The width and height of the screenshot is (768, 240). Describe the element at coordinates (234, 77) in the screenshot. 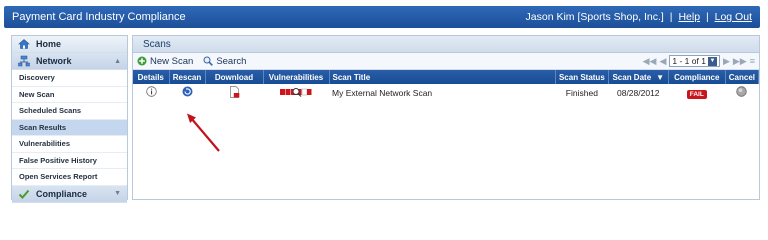

I see `column-header-download: Download` at that location.